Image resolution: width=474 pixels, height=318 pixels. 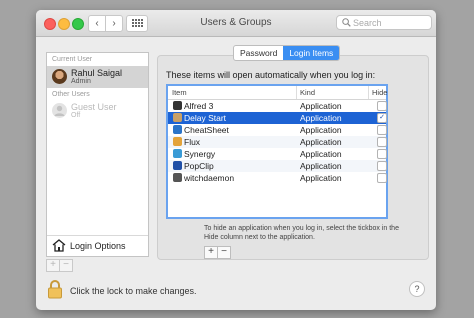 What do you see at coordinates (177, 105) in the screenshot?
I see `alfred-icon` at bounding box center [177, 105].